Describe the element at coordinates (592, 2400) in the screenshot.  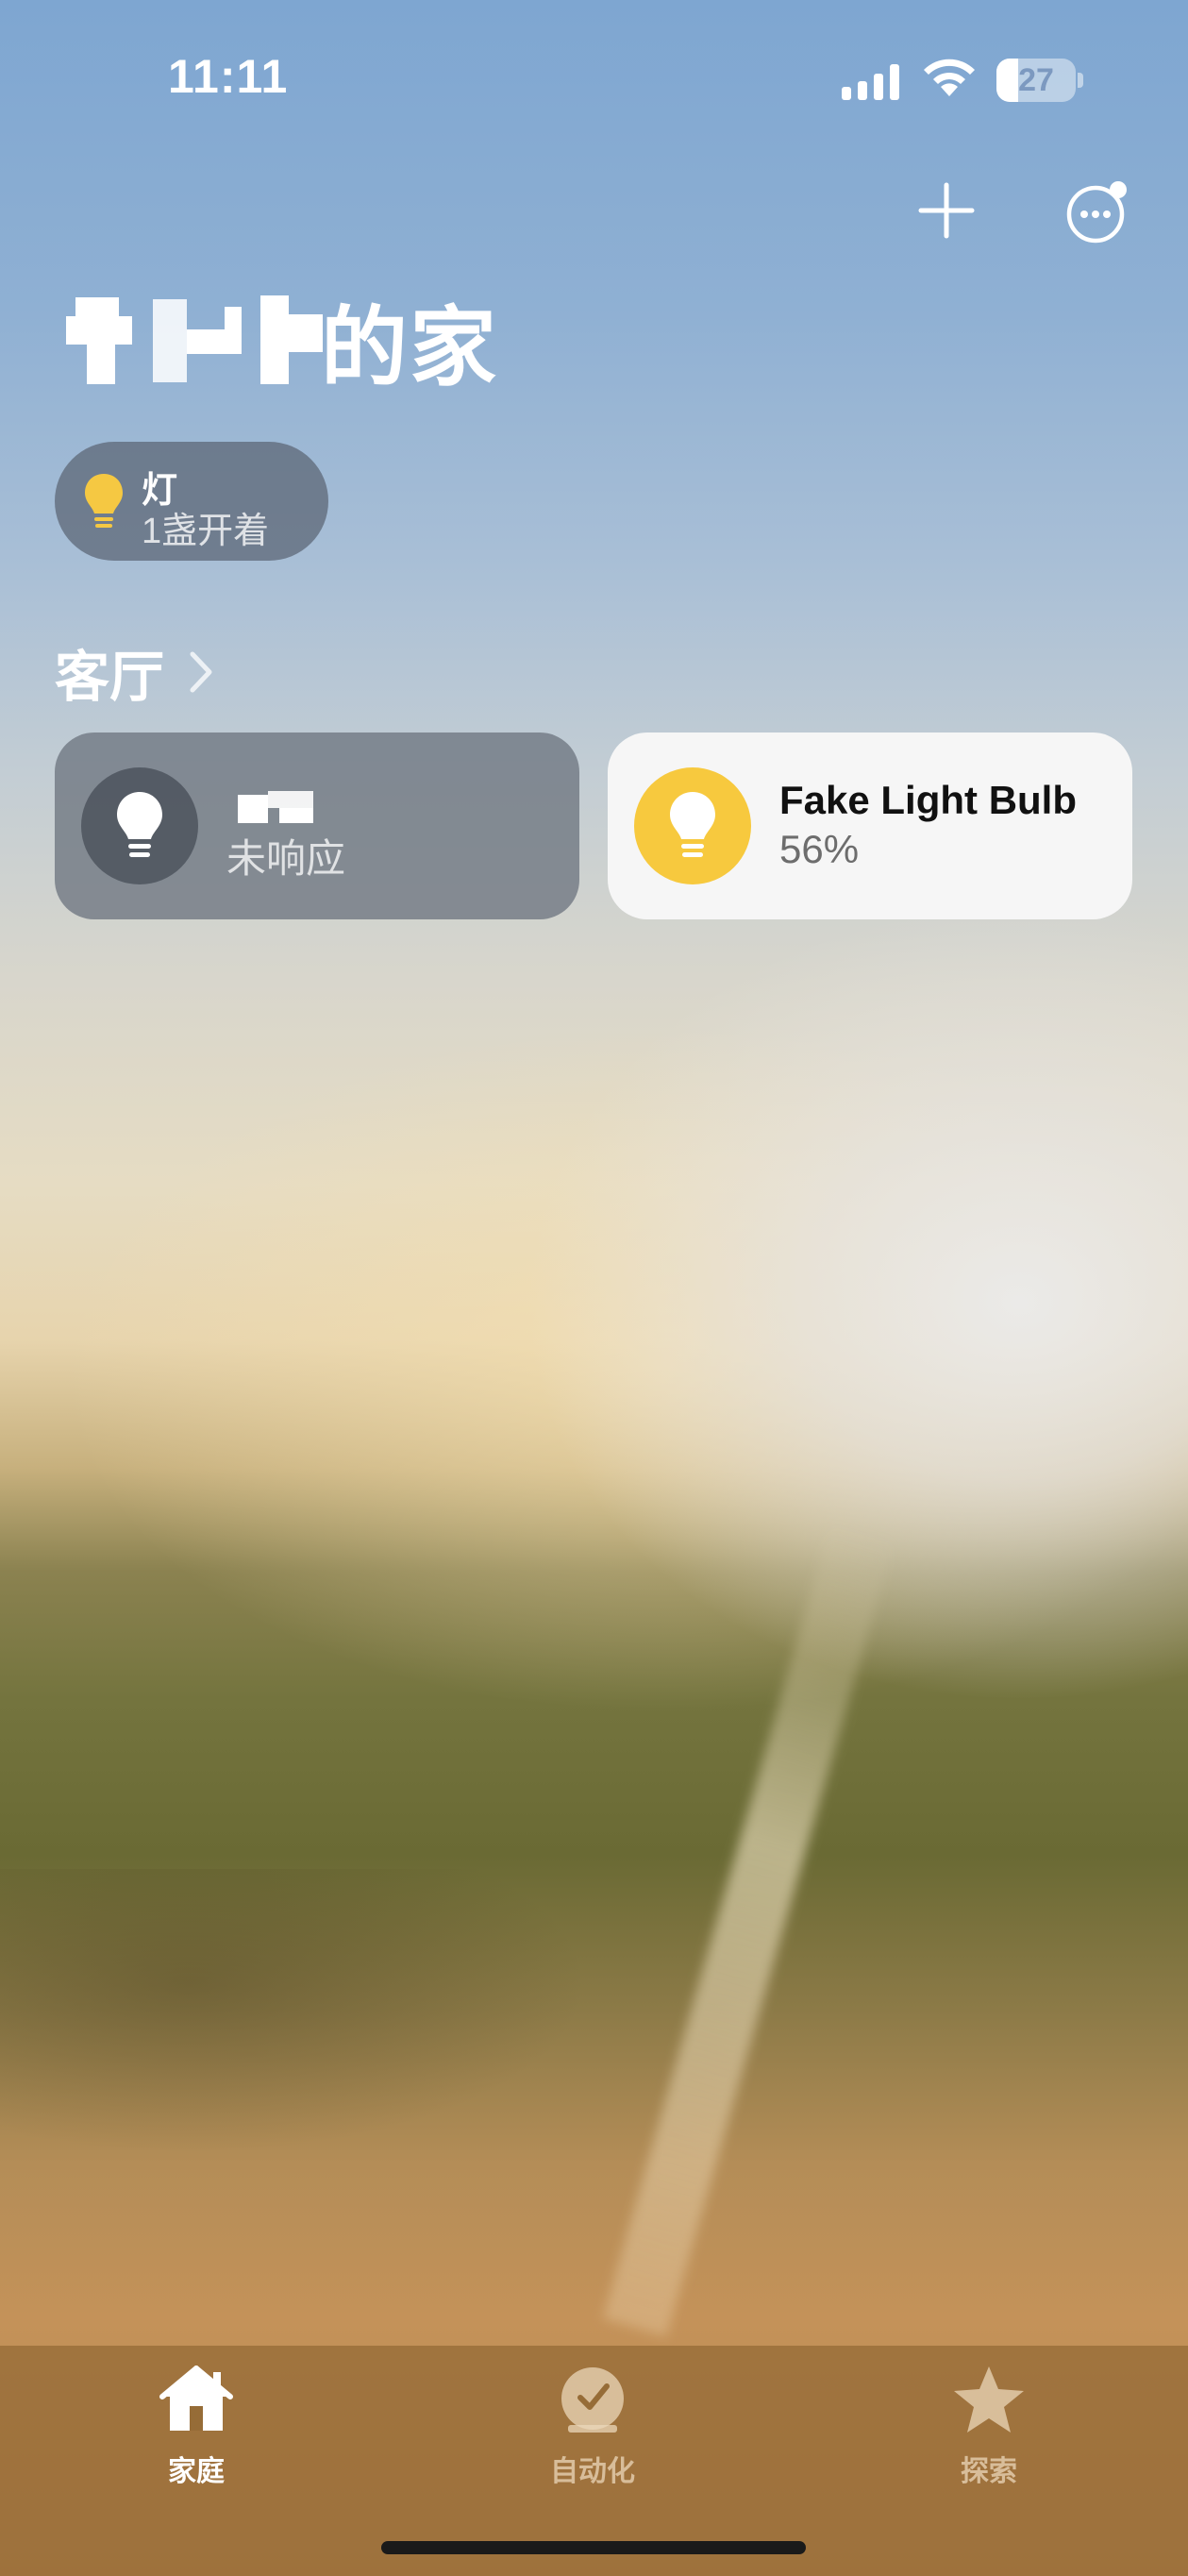
I see `clock-check-icon` at that location.